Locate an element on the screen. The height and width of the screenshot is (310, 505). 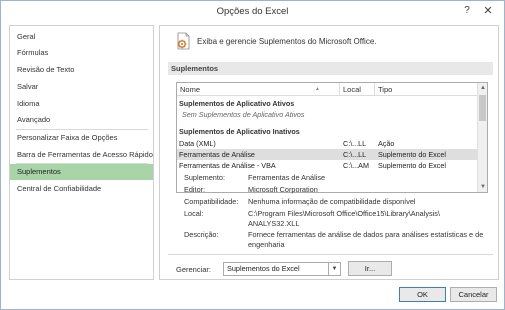
sidebar-item-barra-acesso-rapido: Barra de Ferramentas de Acesso Rápido is located at coordinates (81, 155).